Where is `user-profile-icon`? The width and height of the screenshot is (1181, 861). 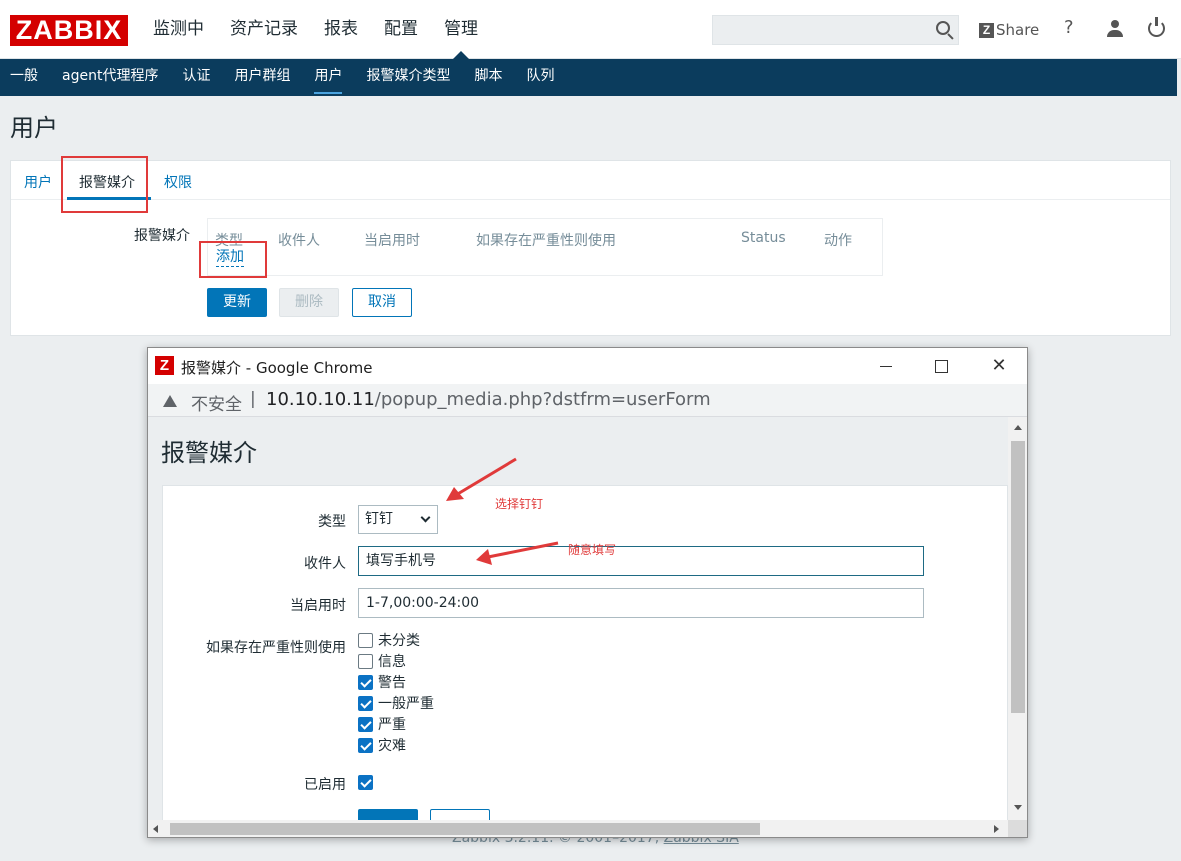 user-profile-icon is located at coordinates (1115, 29).